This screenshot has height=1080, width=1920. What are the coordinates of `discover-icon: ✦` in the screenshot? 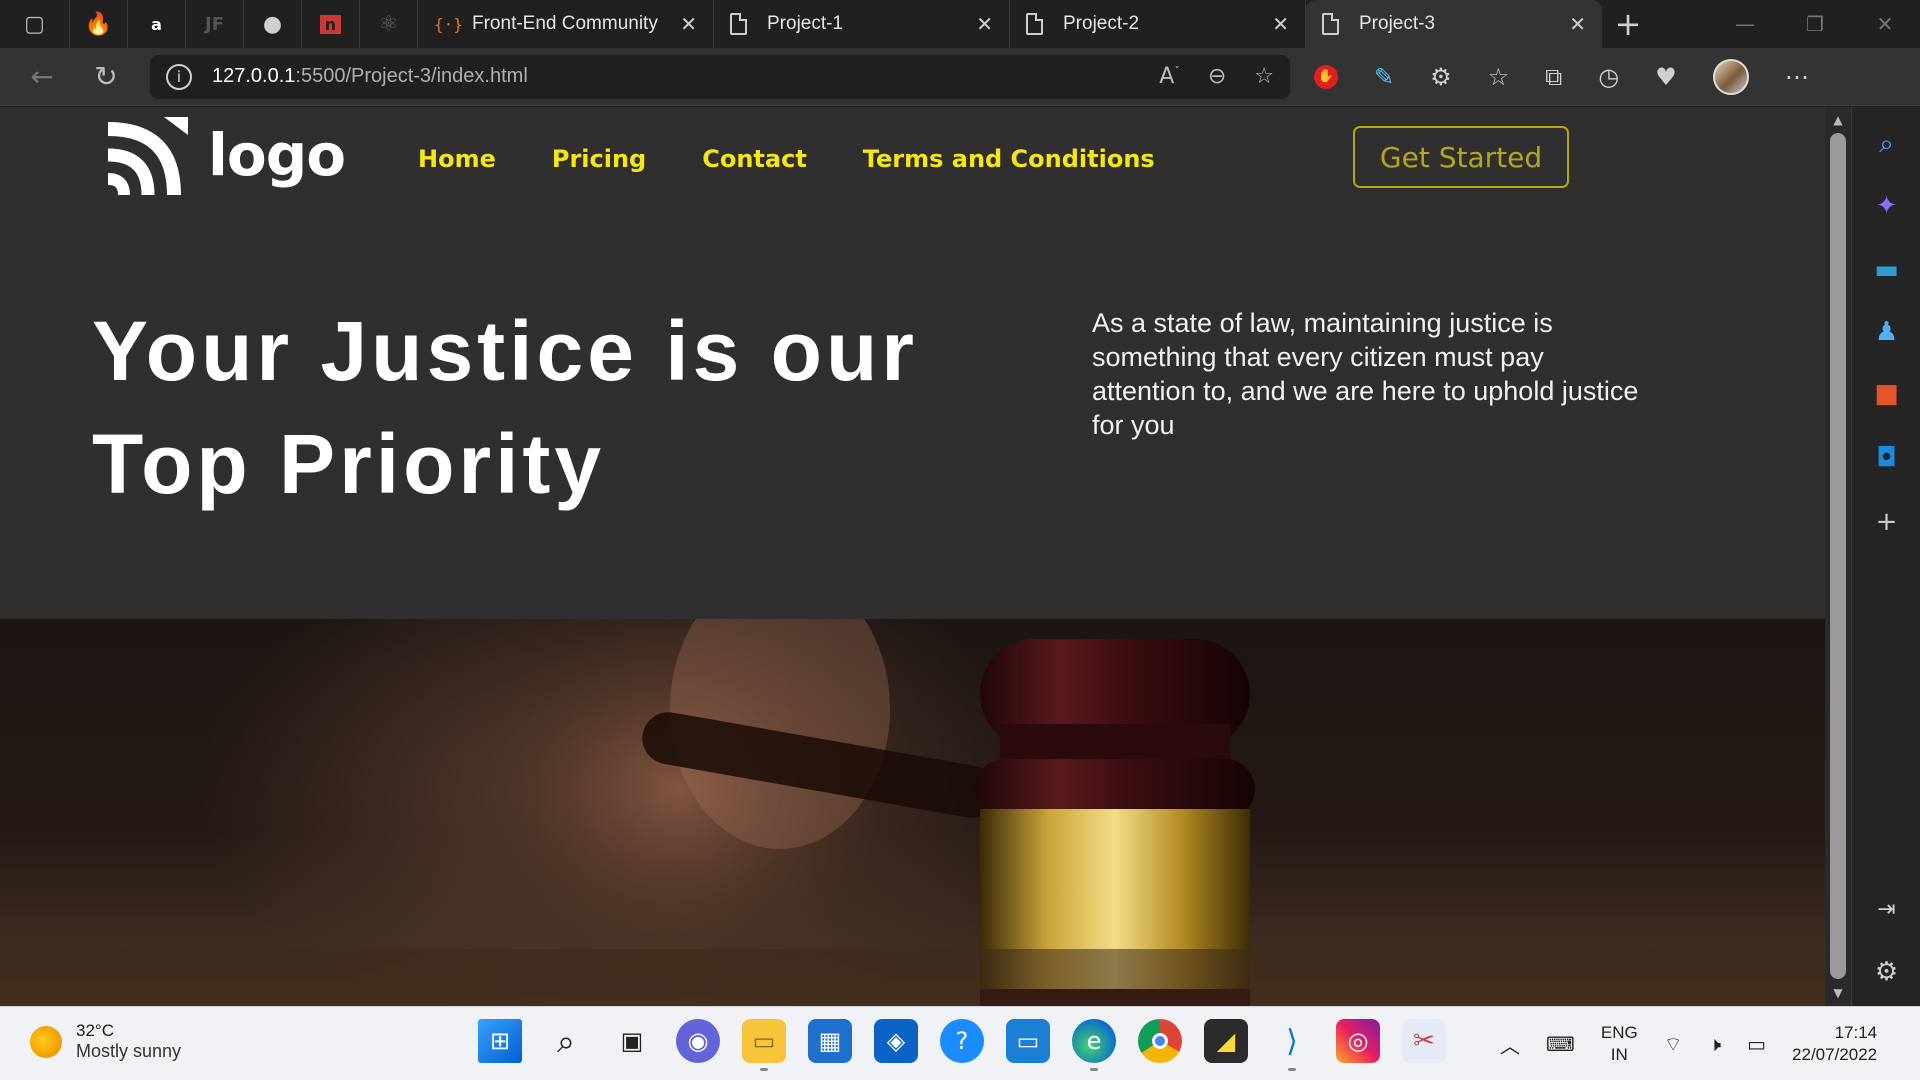 It's located at (1886, 206).